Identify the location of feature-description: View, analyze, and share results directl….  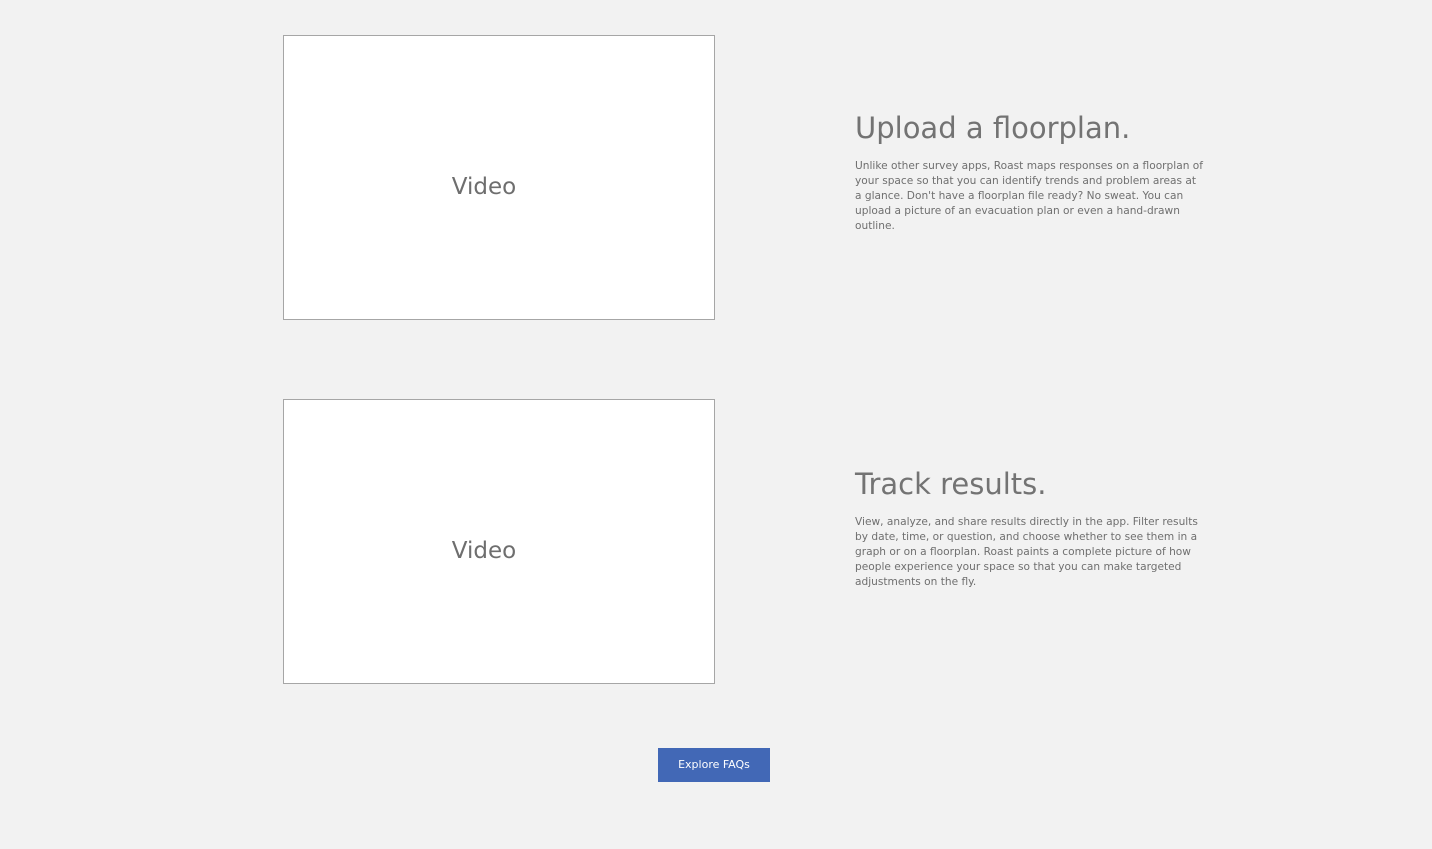
(1026, 552).